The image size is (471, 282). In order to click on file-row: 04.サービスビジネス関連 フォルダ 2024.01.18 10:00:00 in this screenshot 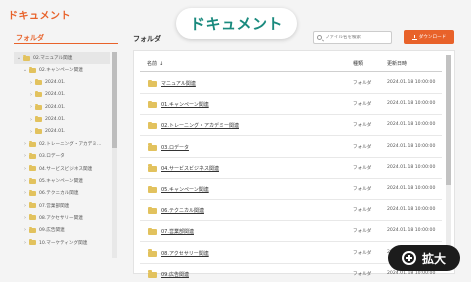, I will do `click(291, 168)`.